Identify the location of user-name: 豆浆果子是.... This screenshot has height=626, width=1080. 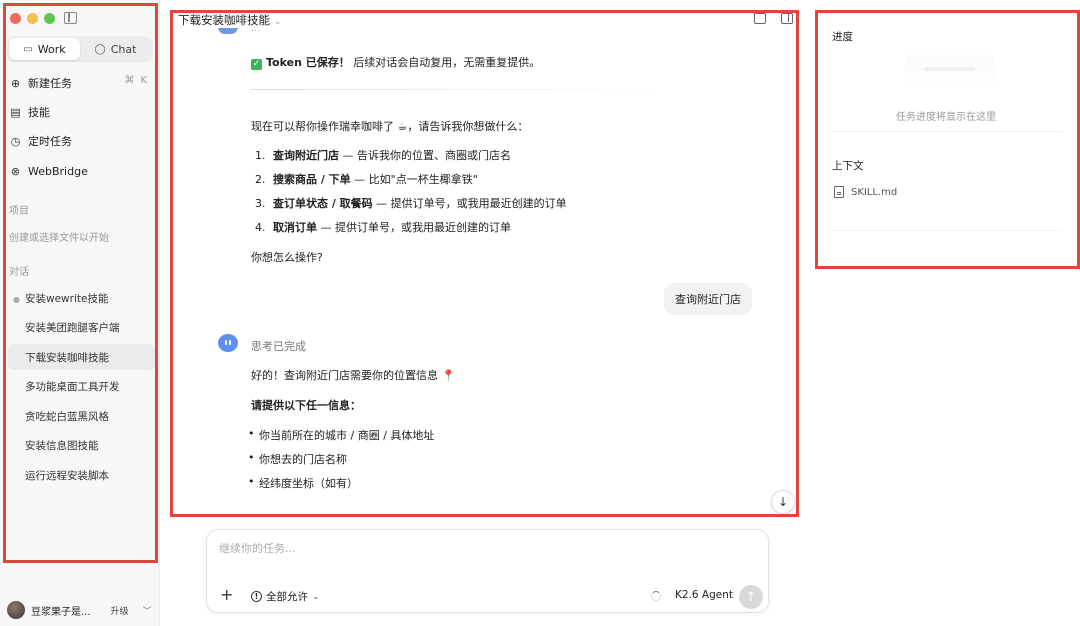
(61, 612).